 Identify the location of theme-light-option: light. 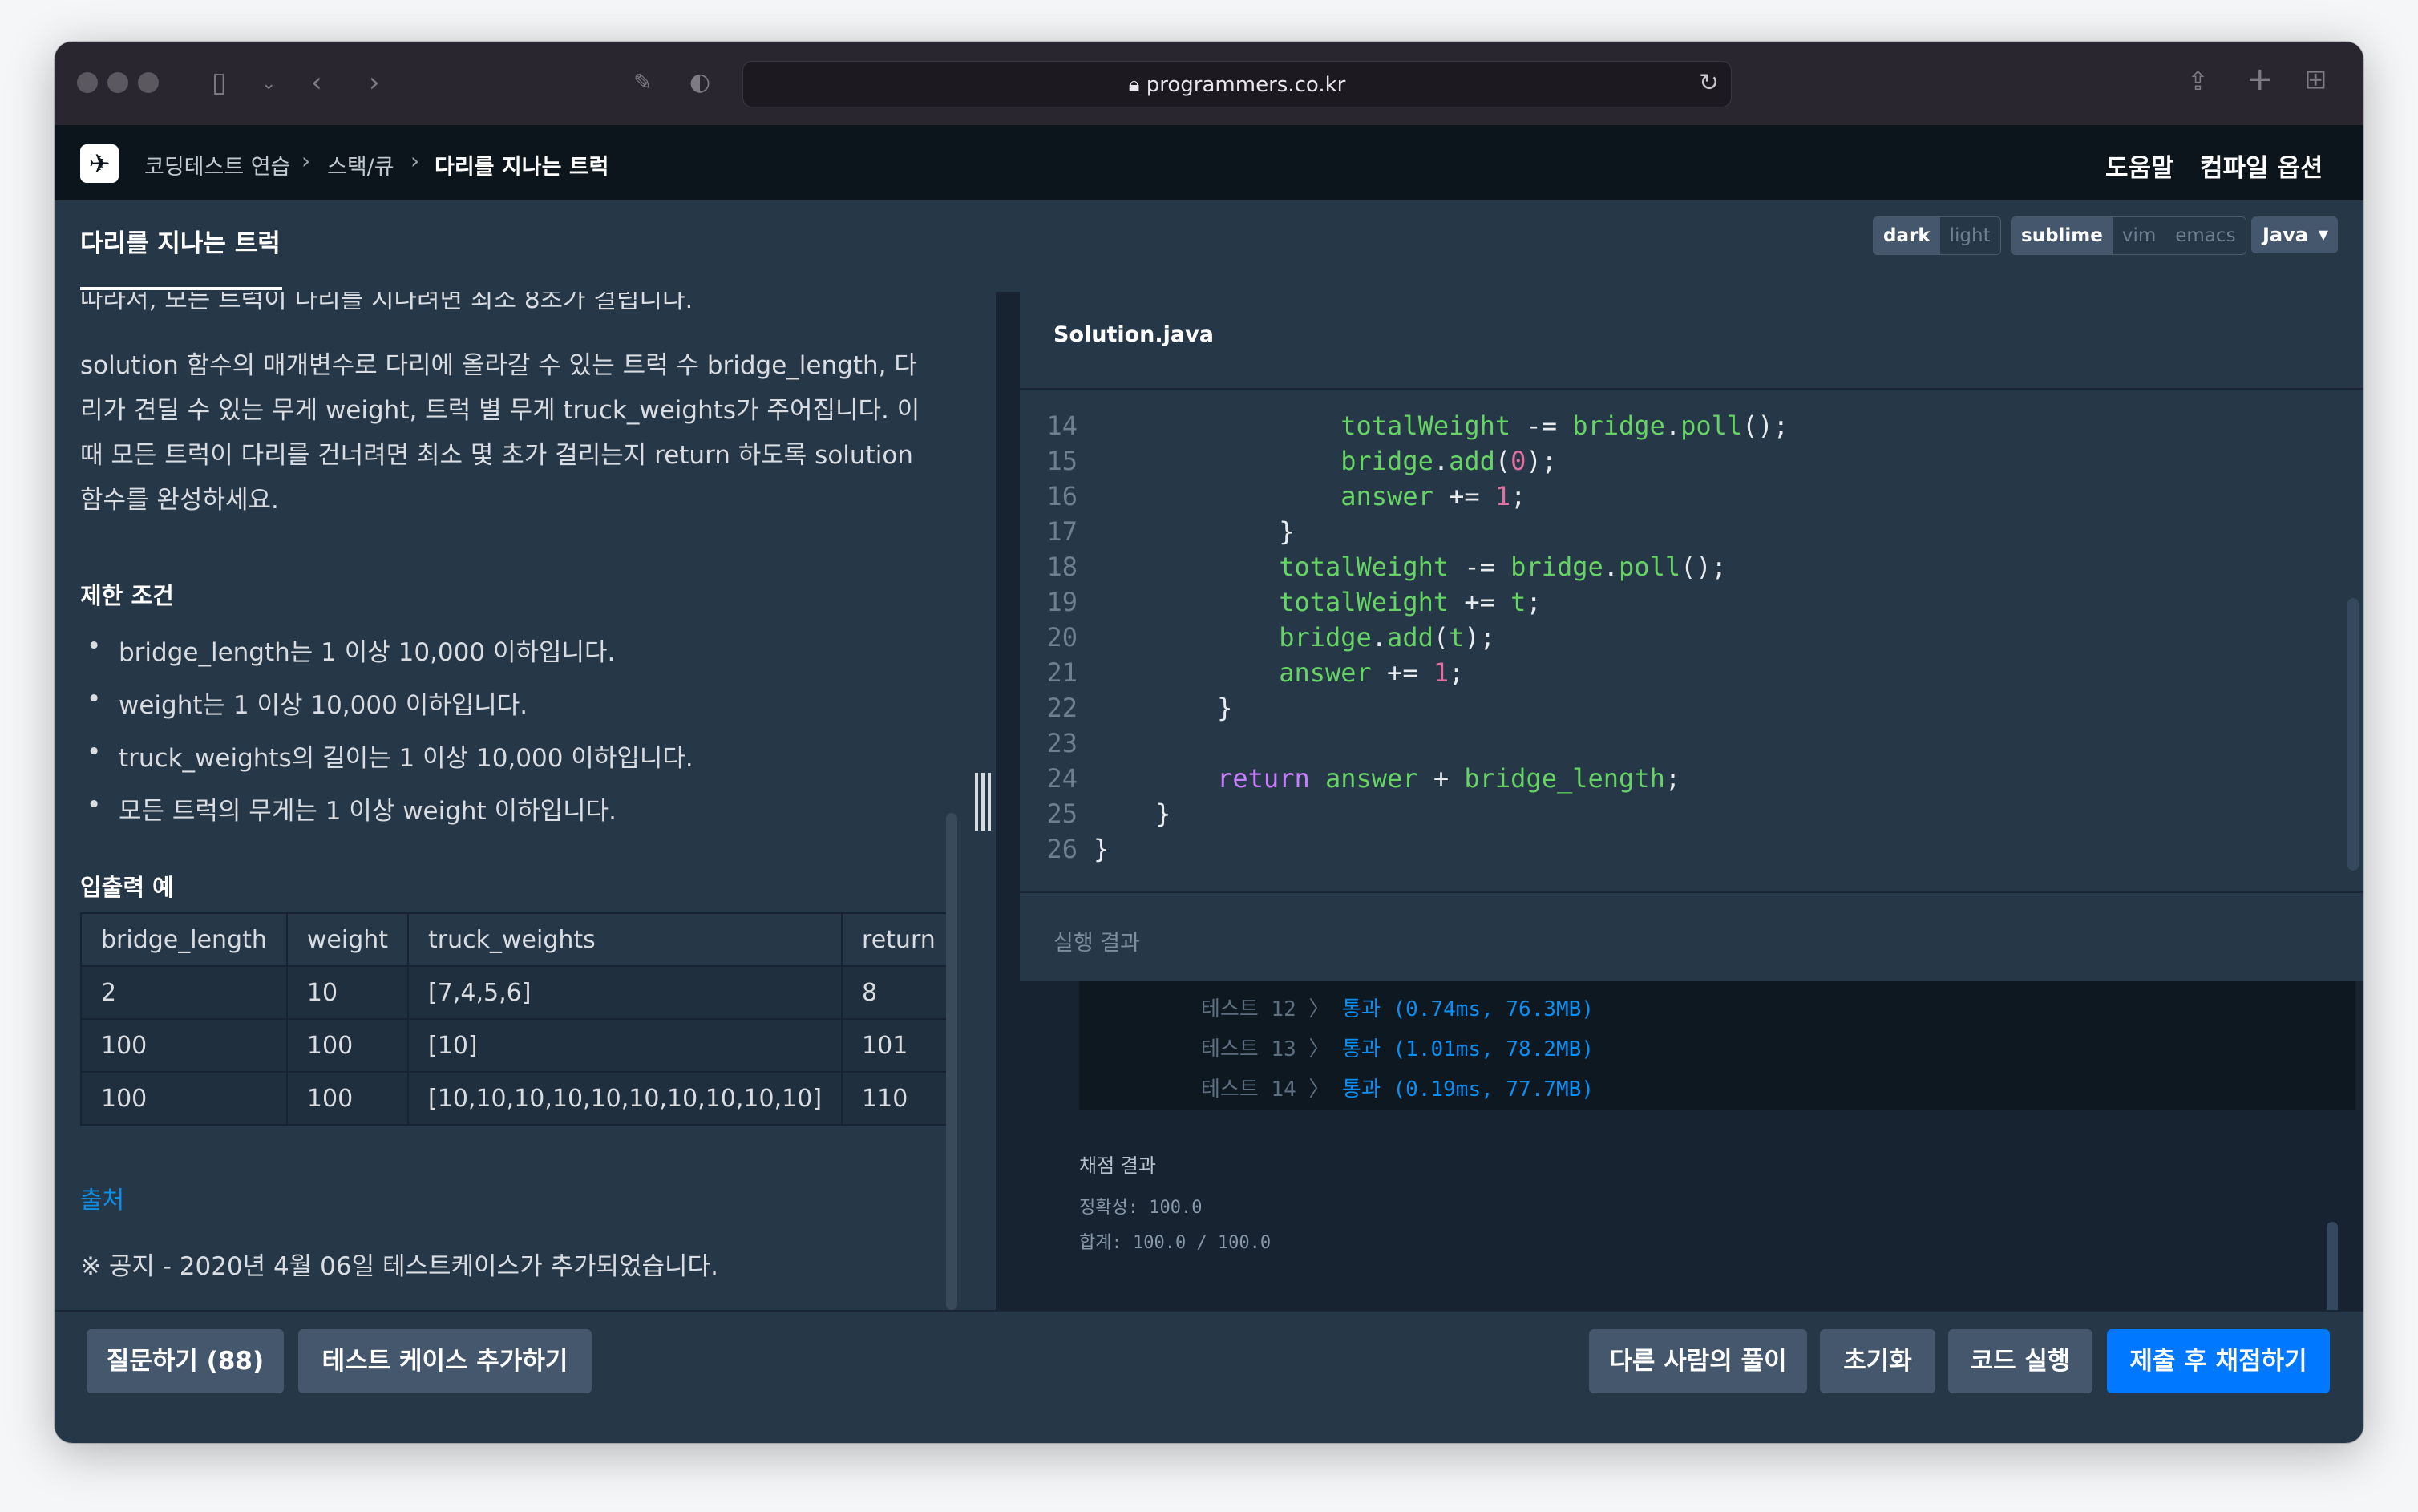
(1969, 236).